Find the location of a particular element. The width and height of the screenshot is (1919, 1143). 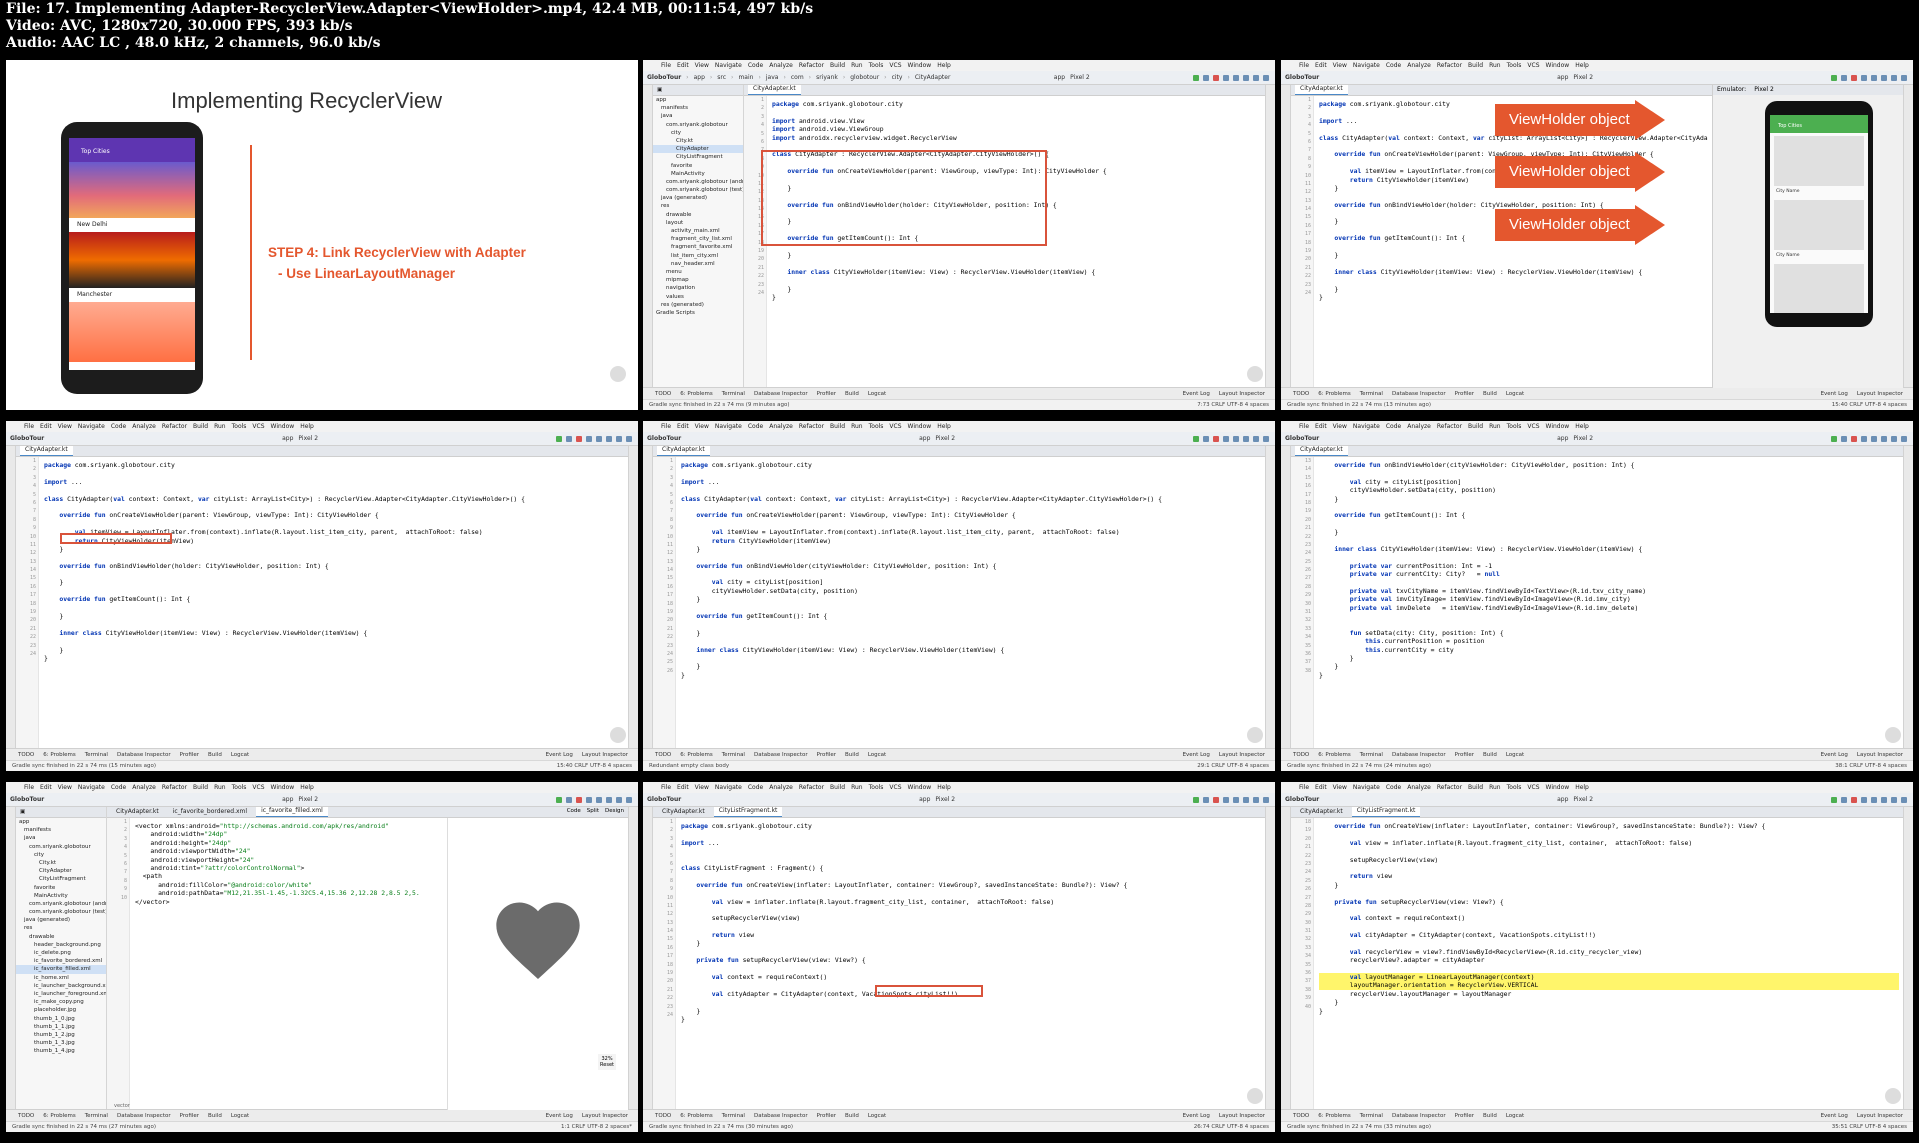

view-mode-button: Design is located at coordinates (614, 811).